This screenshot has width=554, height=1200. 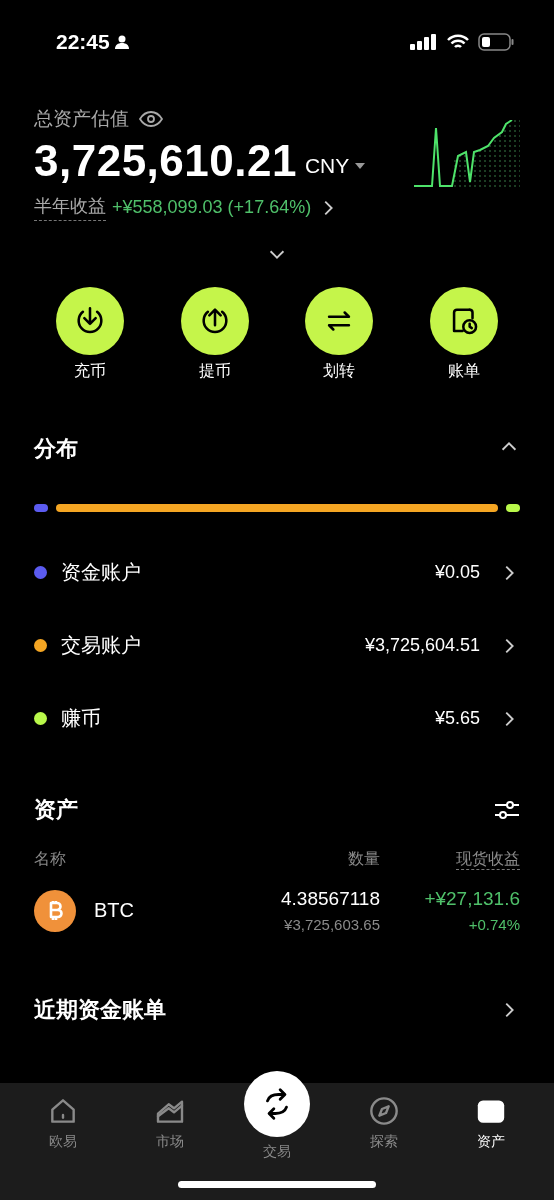 I want to click on earnings-label: 半年收益, so click(x=70, y=207).